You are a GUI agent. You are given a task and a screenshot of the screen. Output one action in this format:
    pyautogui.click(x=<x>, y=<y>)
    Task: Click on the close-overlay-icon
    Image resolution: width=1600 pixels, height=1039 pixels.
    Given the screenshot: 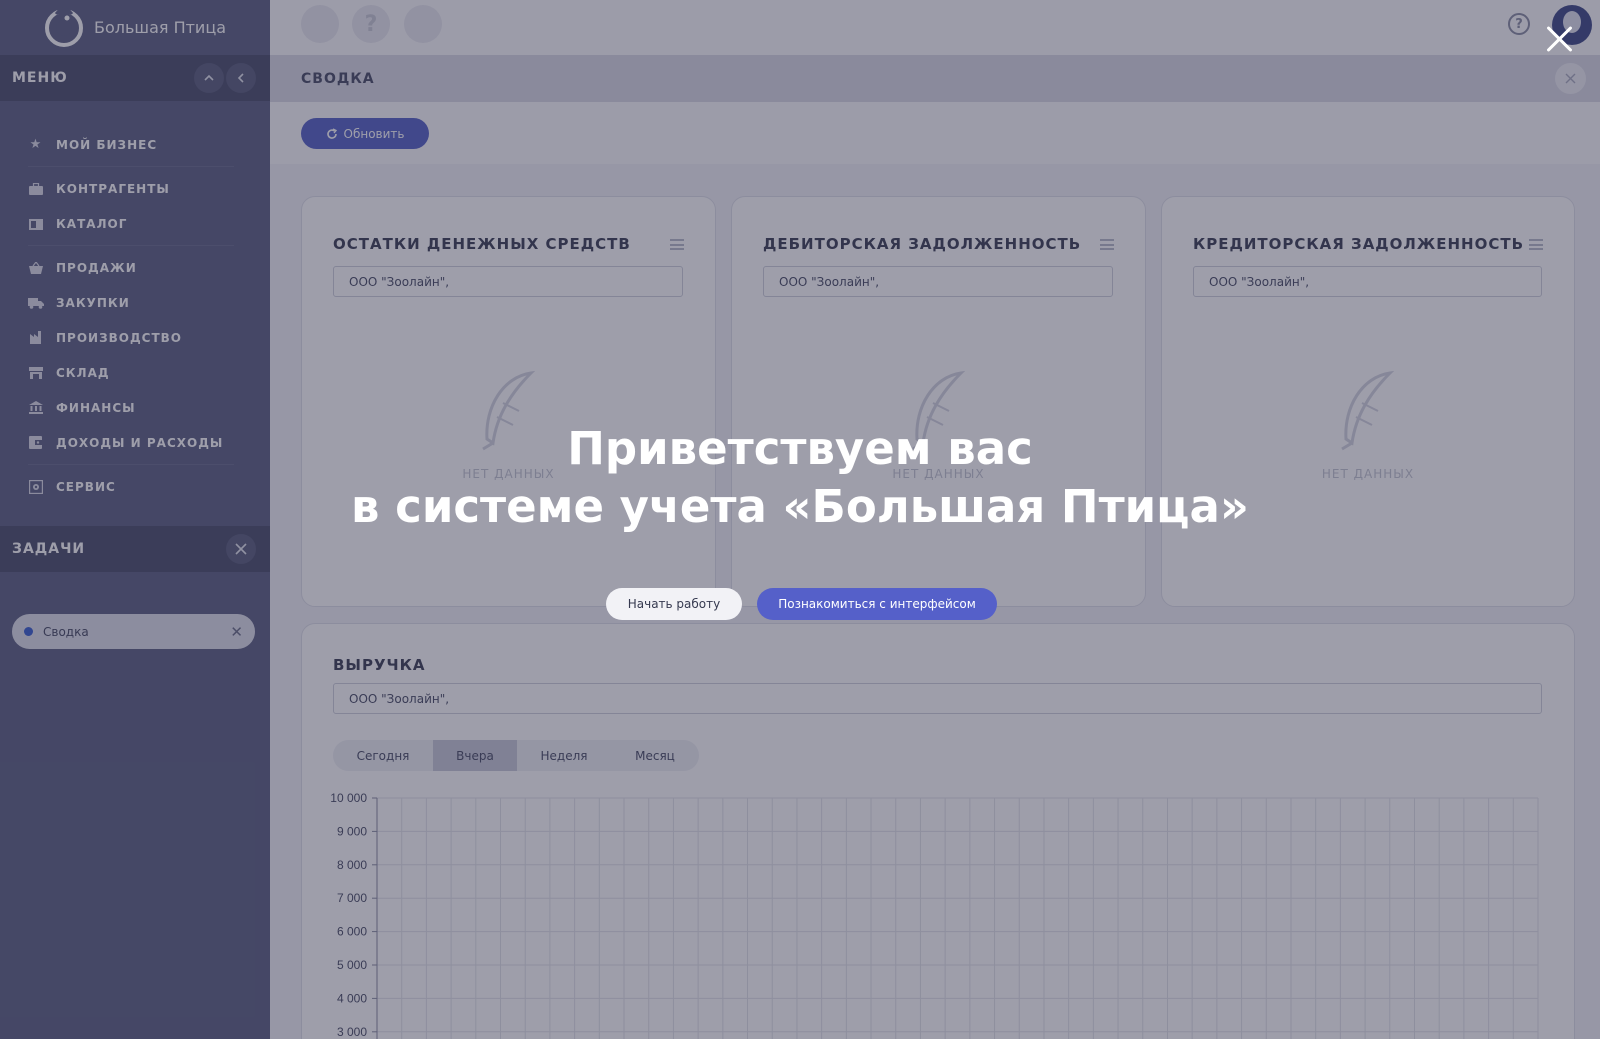 What is the action you would take?
    pyautogui.click(x=1559, y=38)
    